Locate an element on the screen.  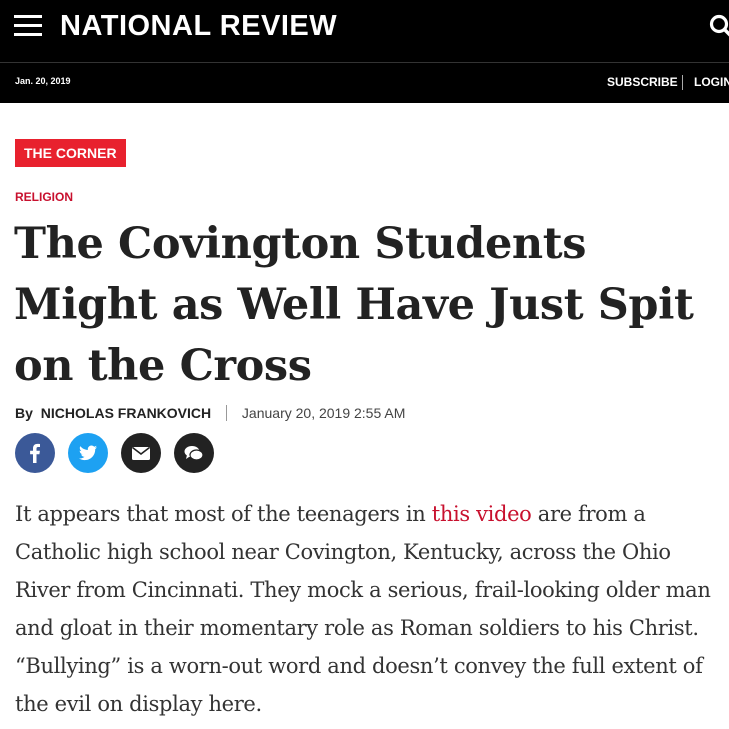
twitter-share-button is located at coordinates (88, 453).